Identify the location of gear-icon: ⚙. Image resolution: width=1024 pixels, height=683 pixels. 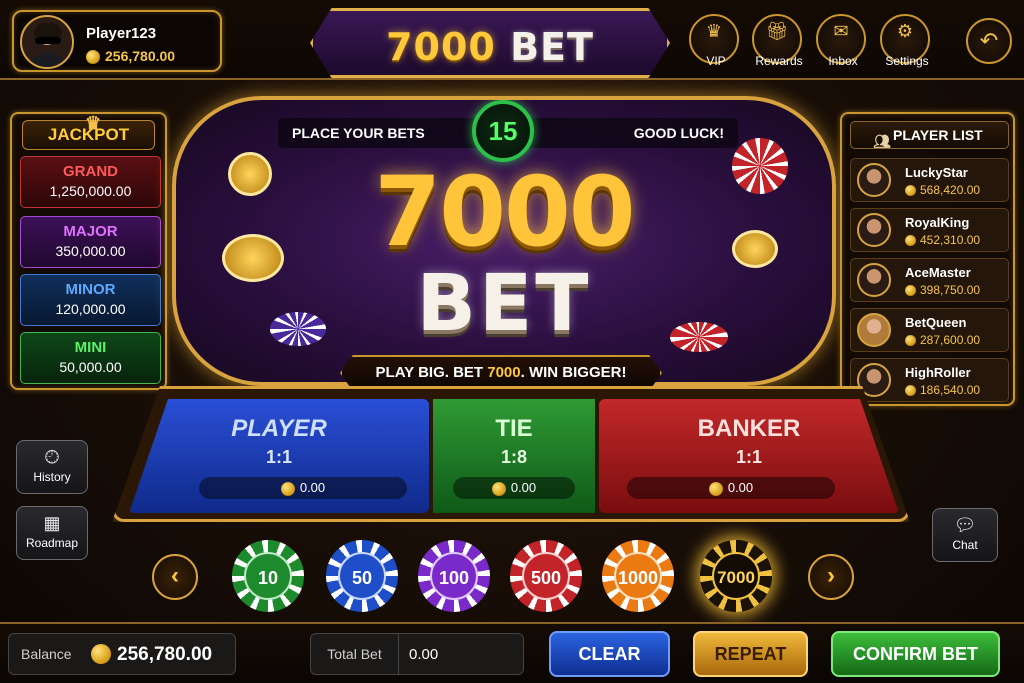
(905, 31).